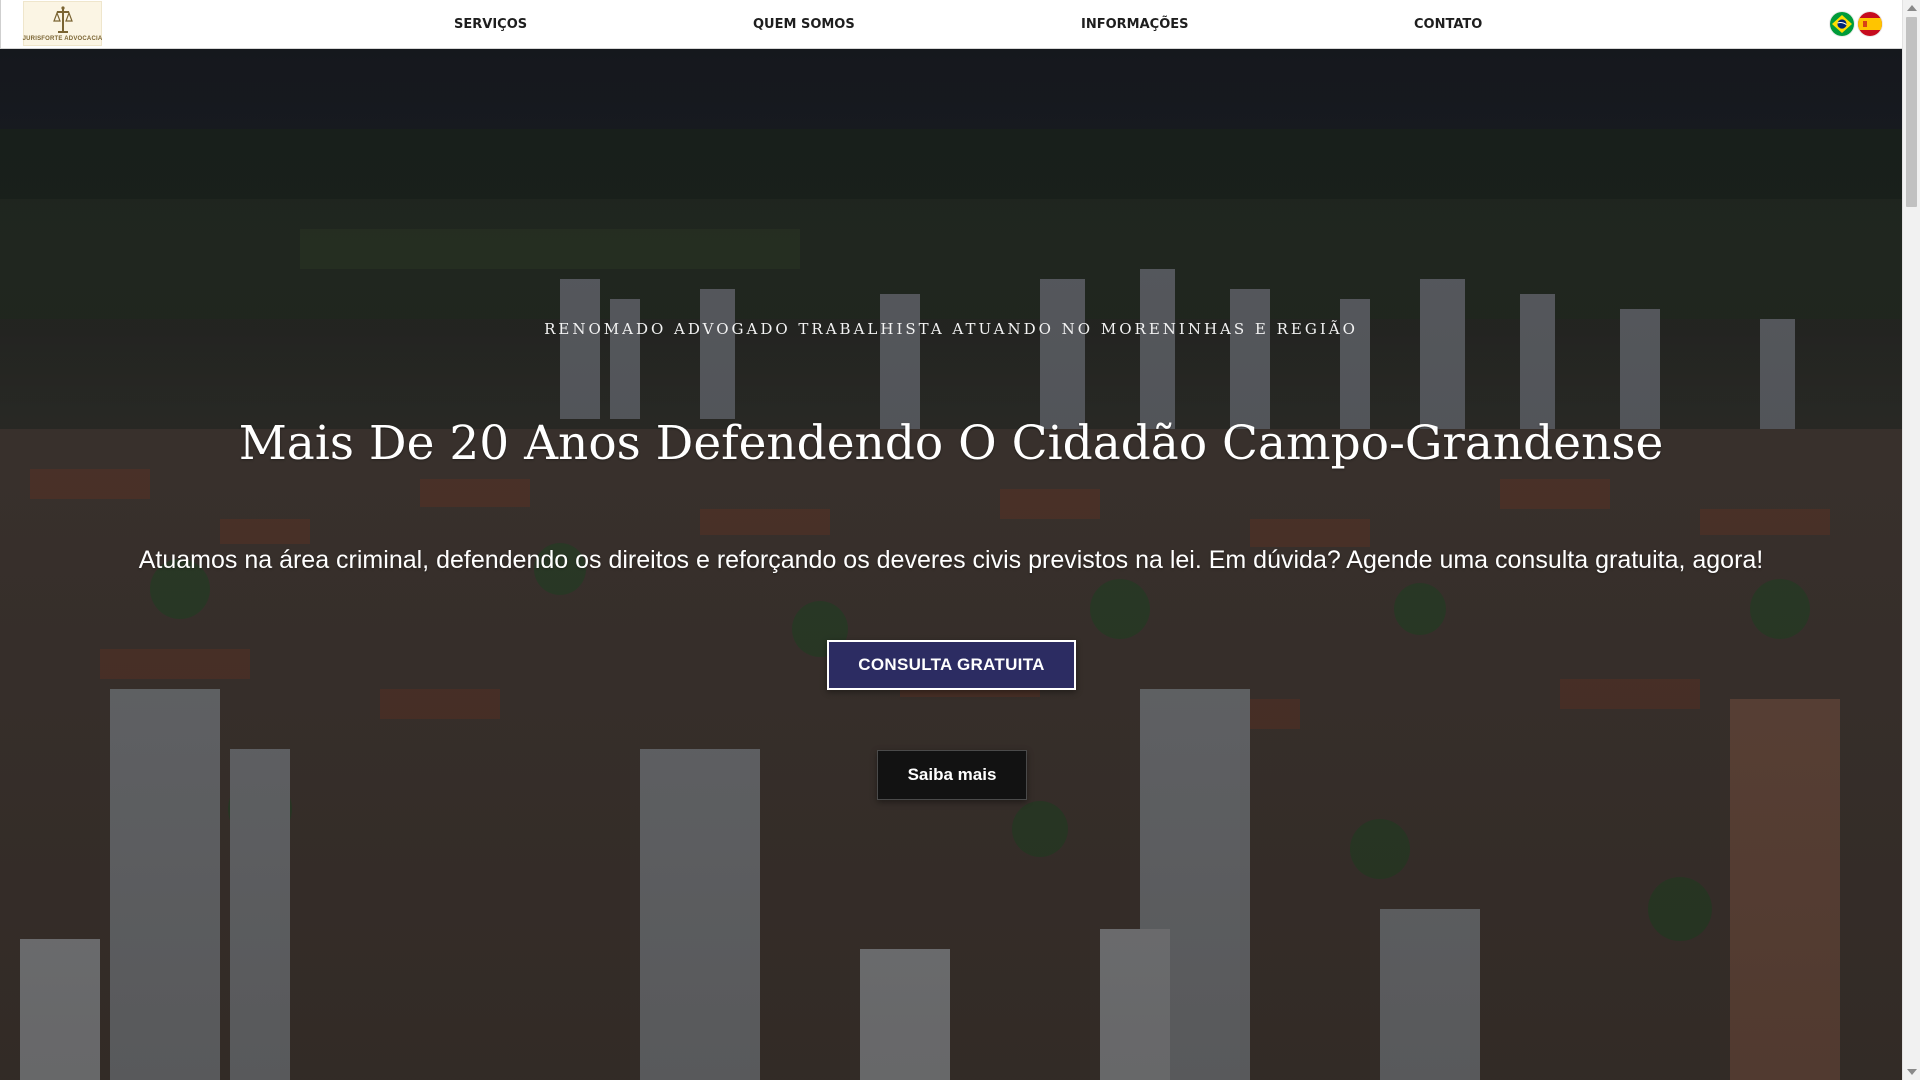 Image resolution: width=1920 pixels, height=1080 pixels. What do you see at coordinates (1911, 112) in the screenshot?
I see `scrollbar-thumb` at bounding box center [1911, 112].